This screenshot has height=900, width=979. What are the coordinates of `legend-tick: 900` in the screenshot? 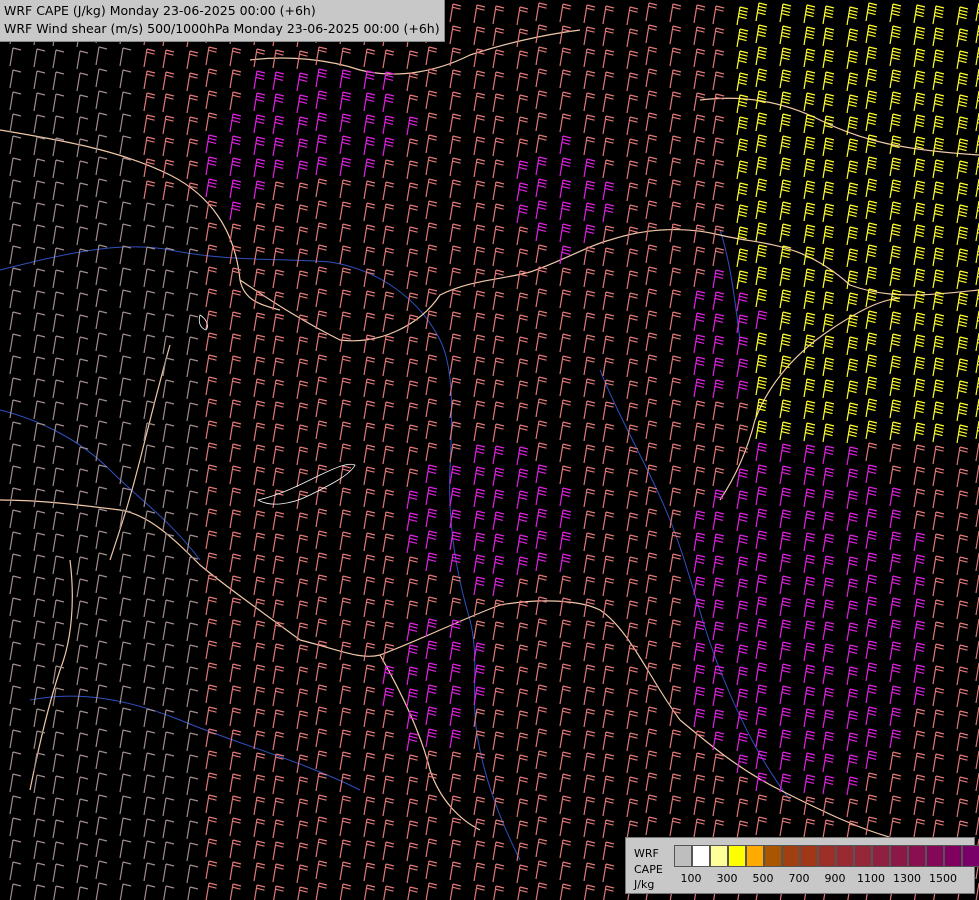 It's located at (835, 878).